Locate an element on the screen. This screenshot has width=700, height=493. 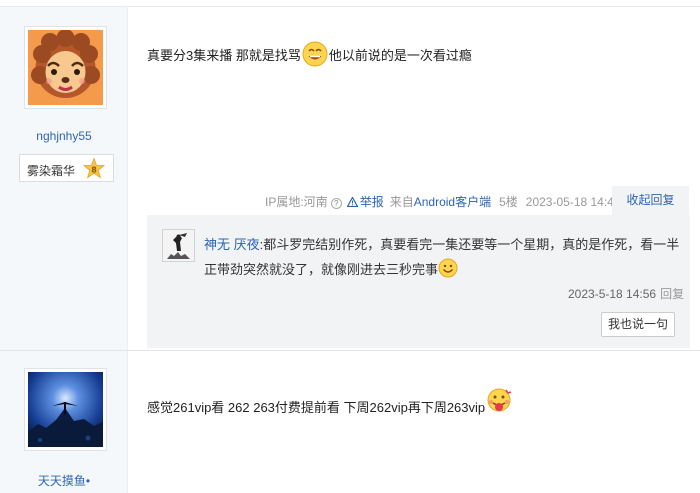
collapse-replies-tab: 收起回复 is located at coordinates (650, 200).